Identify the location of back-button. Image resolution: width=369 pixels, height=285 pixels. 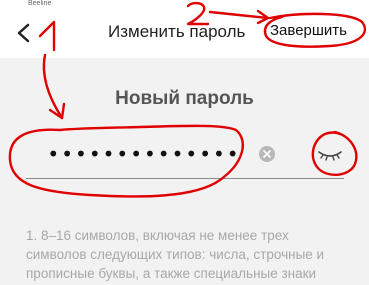
(24, 33).